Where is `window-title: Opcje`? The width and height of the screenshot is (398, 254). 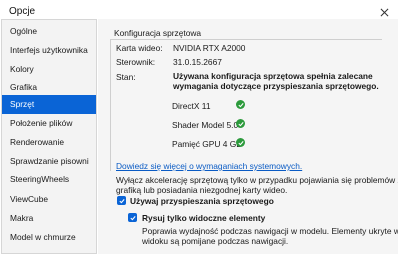 window-title: Opcje is located at coordinates (22, 11).